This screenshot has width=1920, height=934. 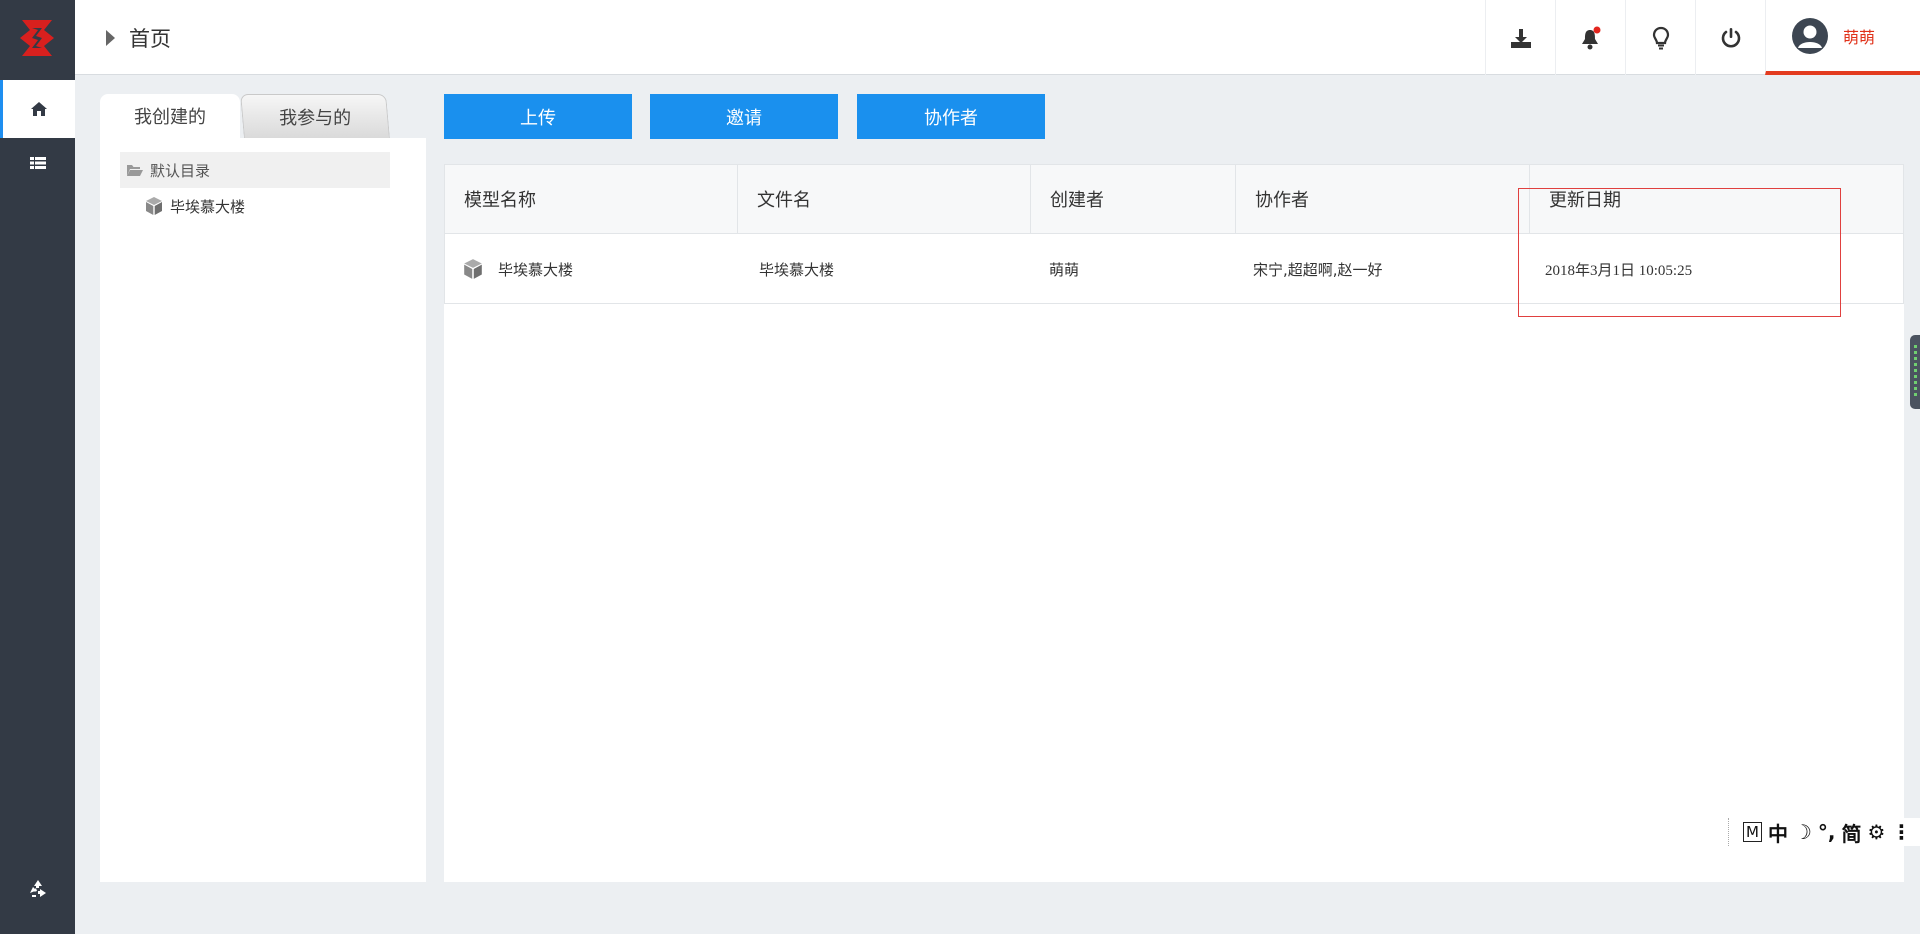 I want to click on ime-toolbar: M 中 ☽ °, 简 ⚙ ⋮, so click(x=1824, y=832).